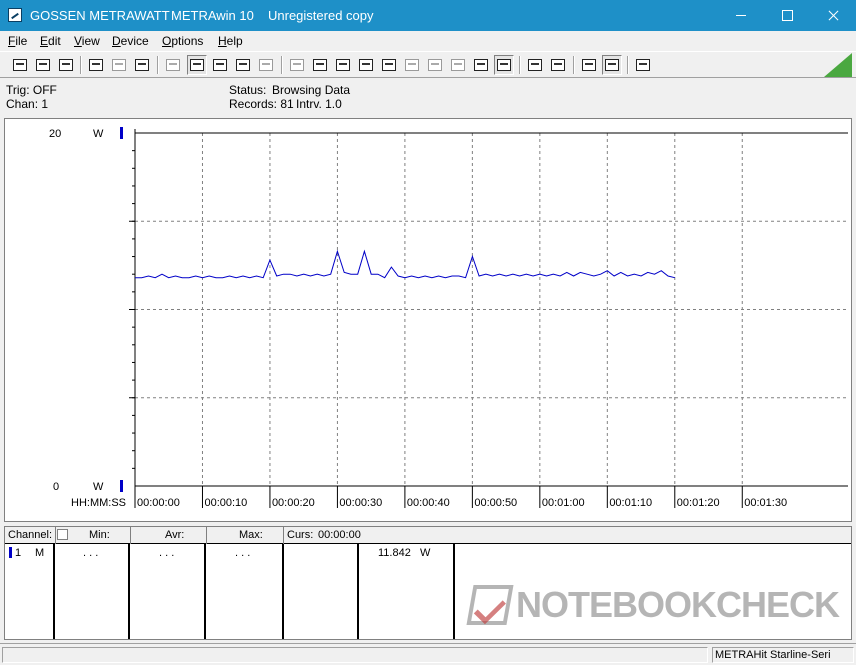 This screenshot has width=856, height=665. What do you see at coordinates (121, 133) in the screenshot?
I see `scale-top-marker` at bounding box center [121, 133].